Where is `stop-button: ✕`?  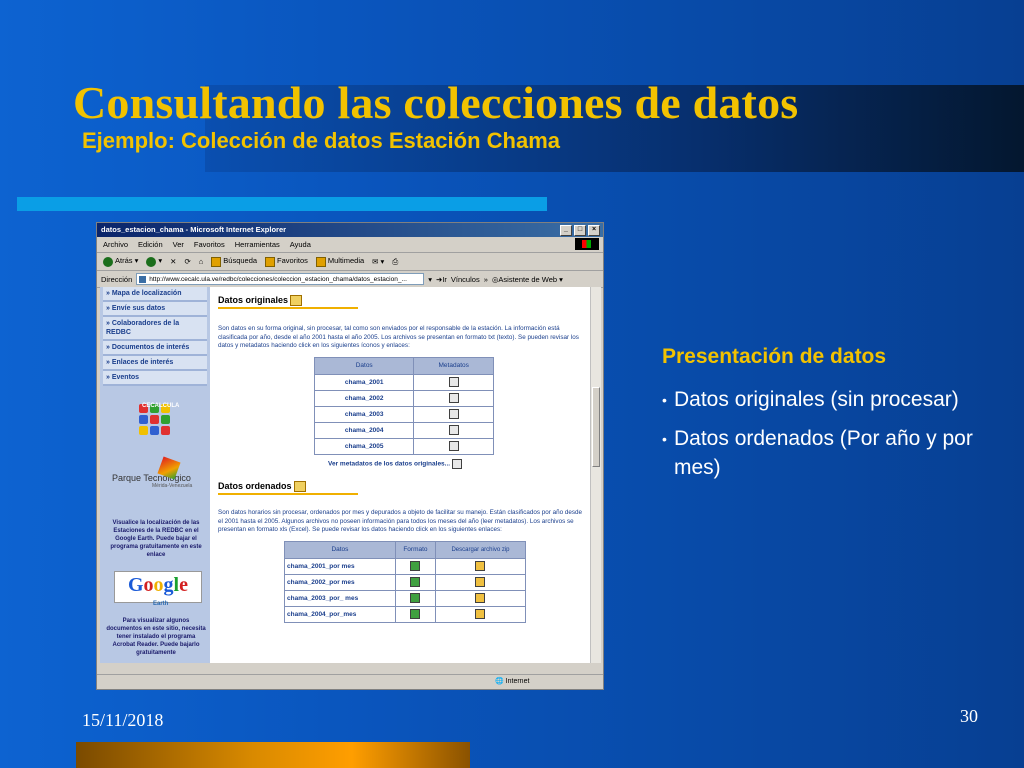
stop-button: ✕ is located at coordinates (173, 261).